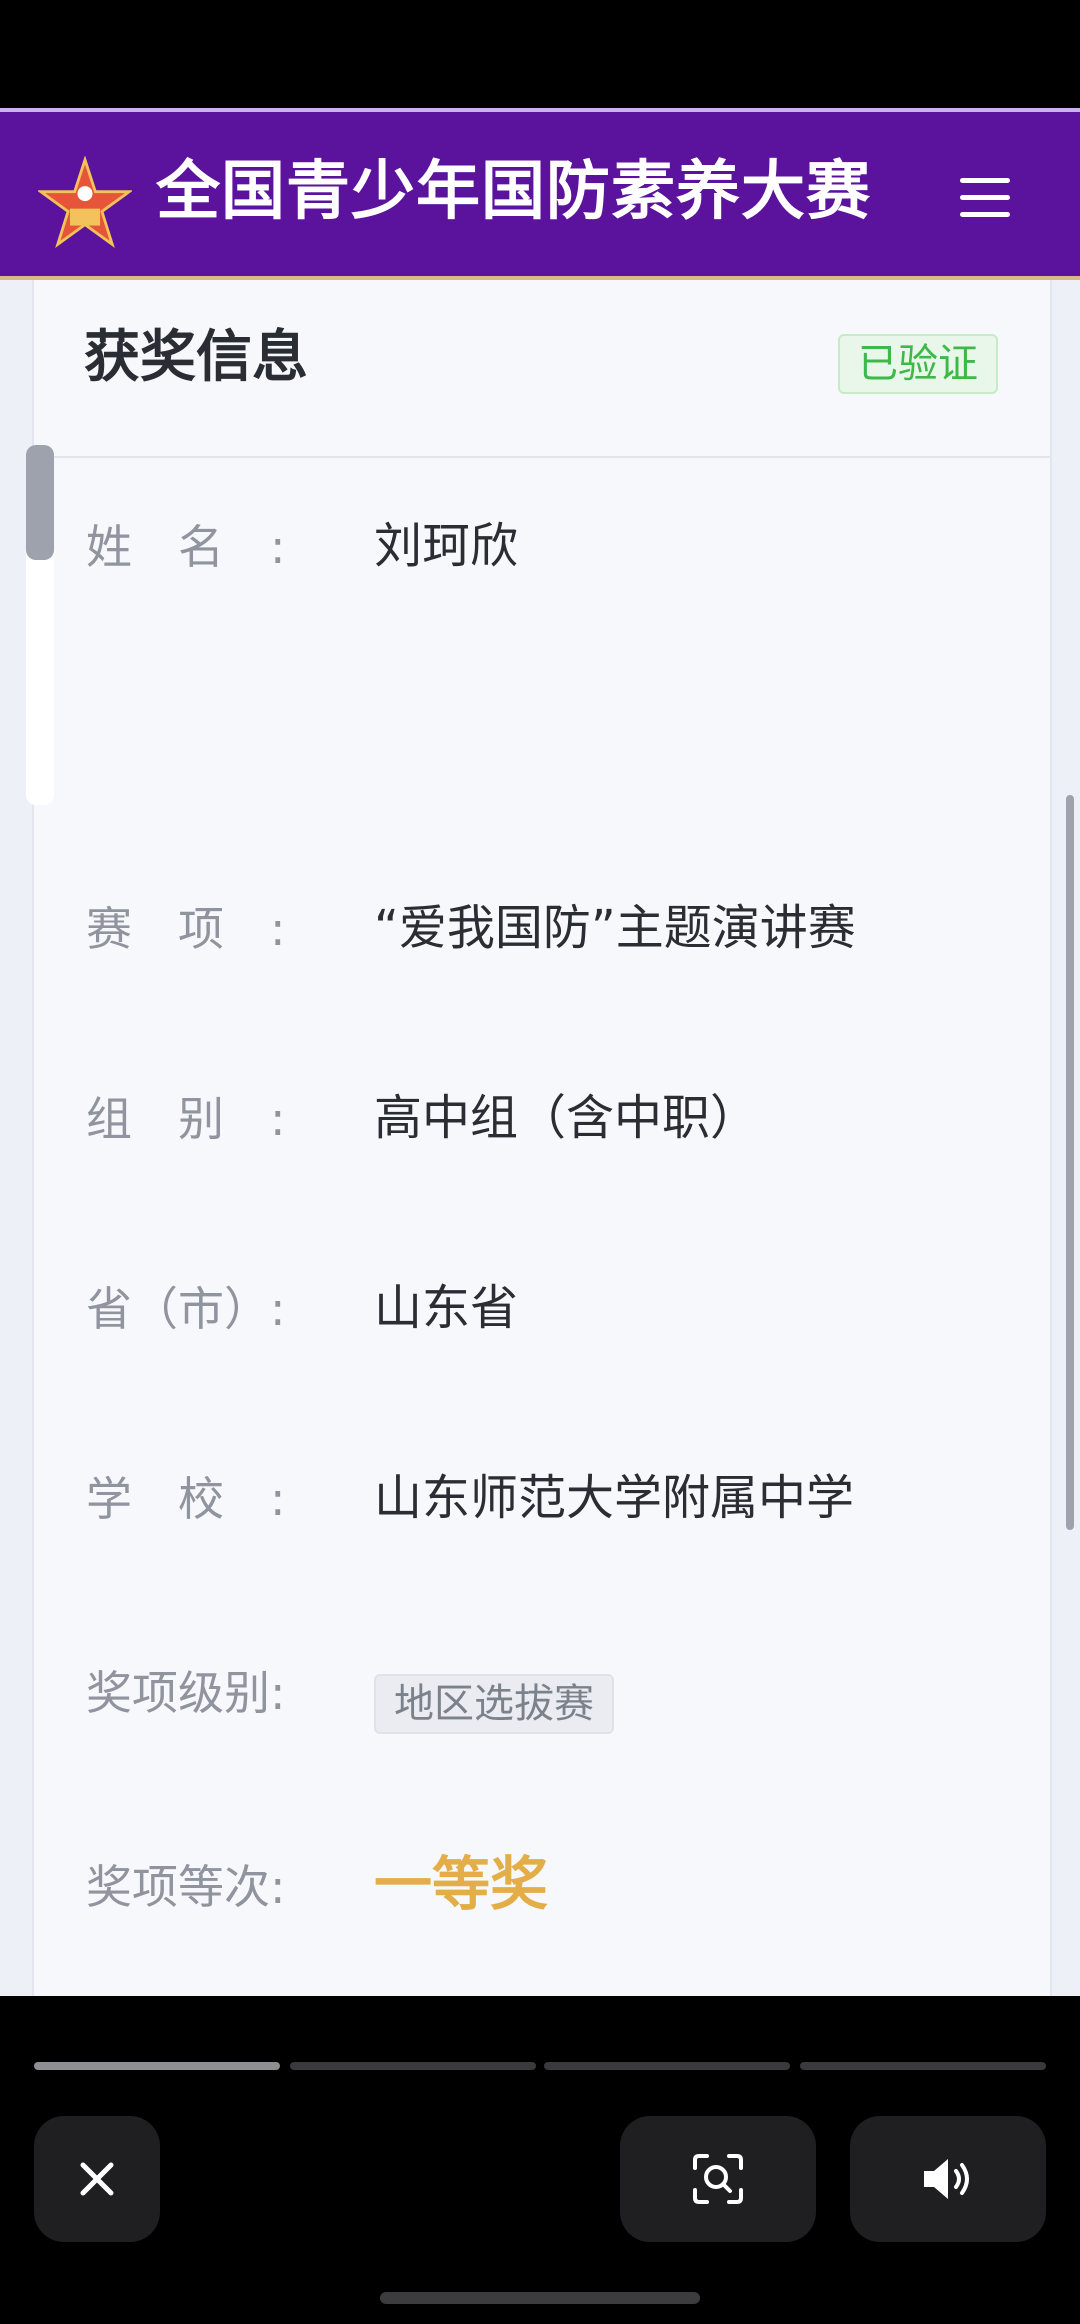 The height and width of the screenshot is (2324, 1080). I want to click on school-label: 学 校 :, so click(186, 1499).